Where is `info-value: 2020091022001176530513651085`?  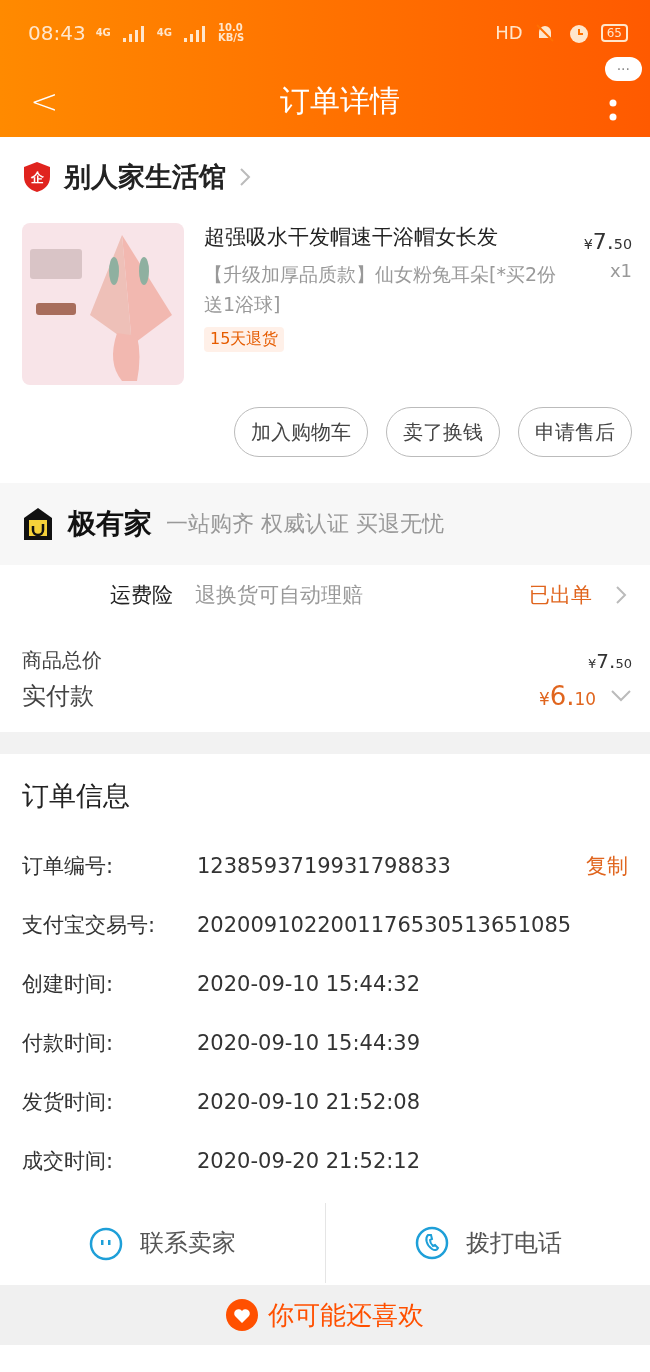 info-value: 2020091022001176530513651085 is located at coordinates (385, 924).